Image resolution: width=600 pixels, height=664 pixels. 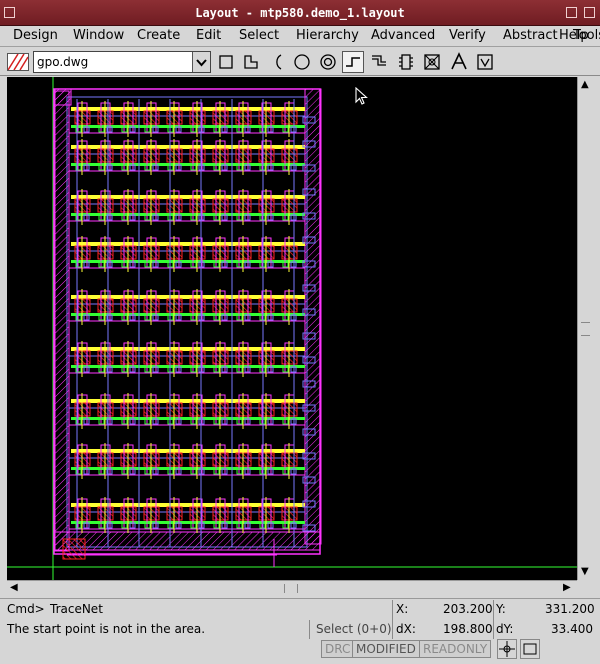 I want to click on vertical-scrollbar: ▲ ▼, so click(x=585, y=328).